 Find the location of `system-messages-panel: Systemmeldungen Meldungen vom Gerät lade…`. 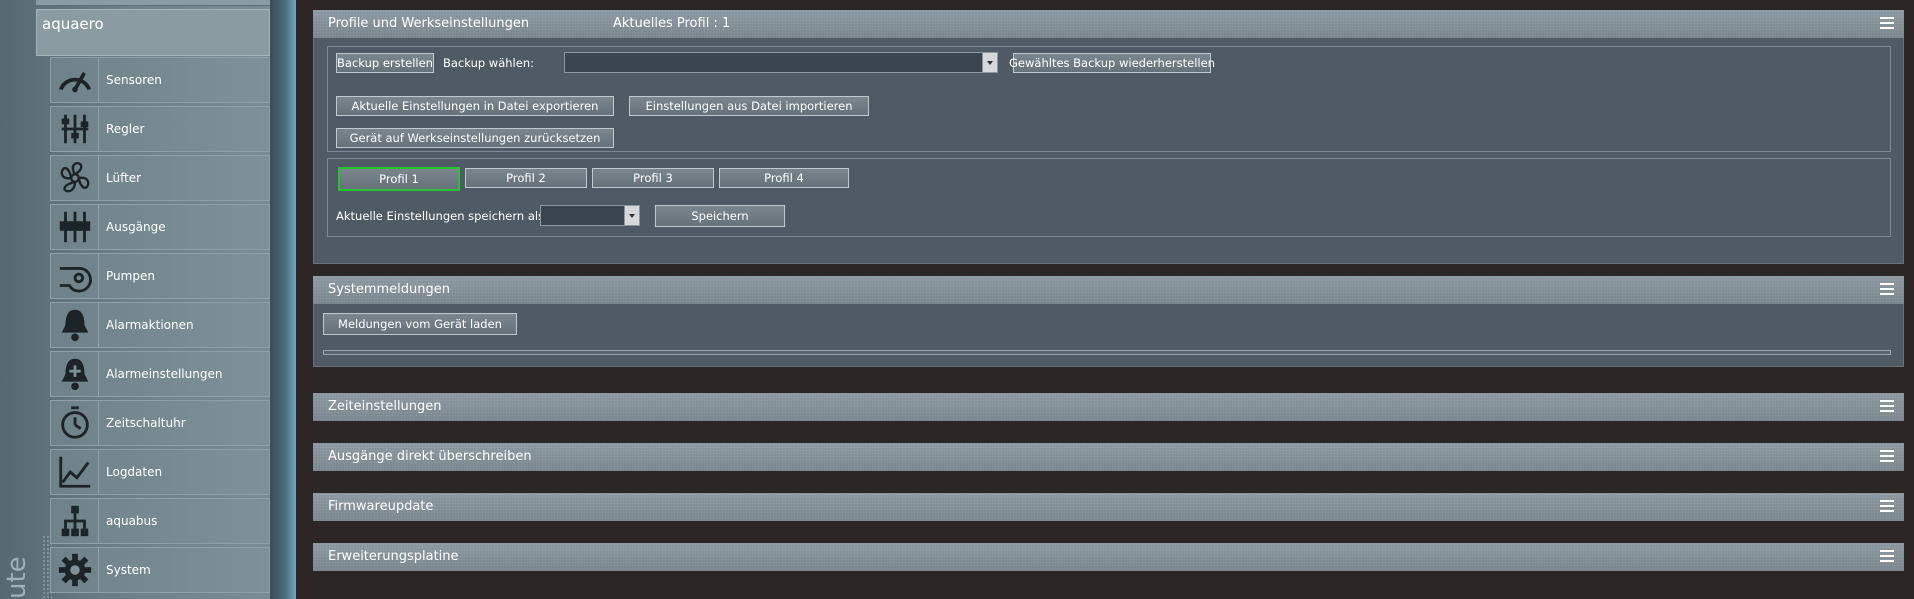

system-messages-panel: Systemmeldungen Meldungen vom Gerät lade… is located at coordinates (1108, 321).